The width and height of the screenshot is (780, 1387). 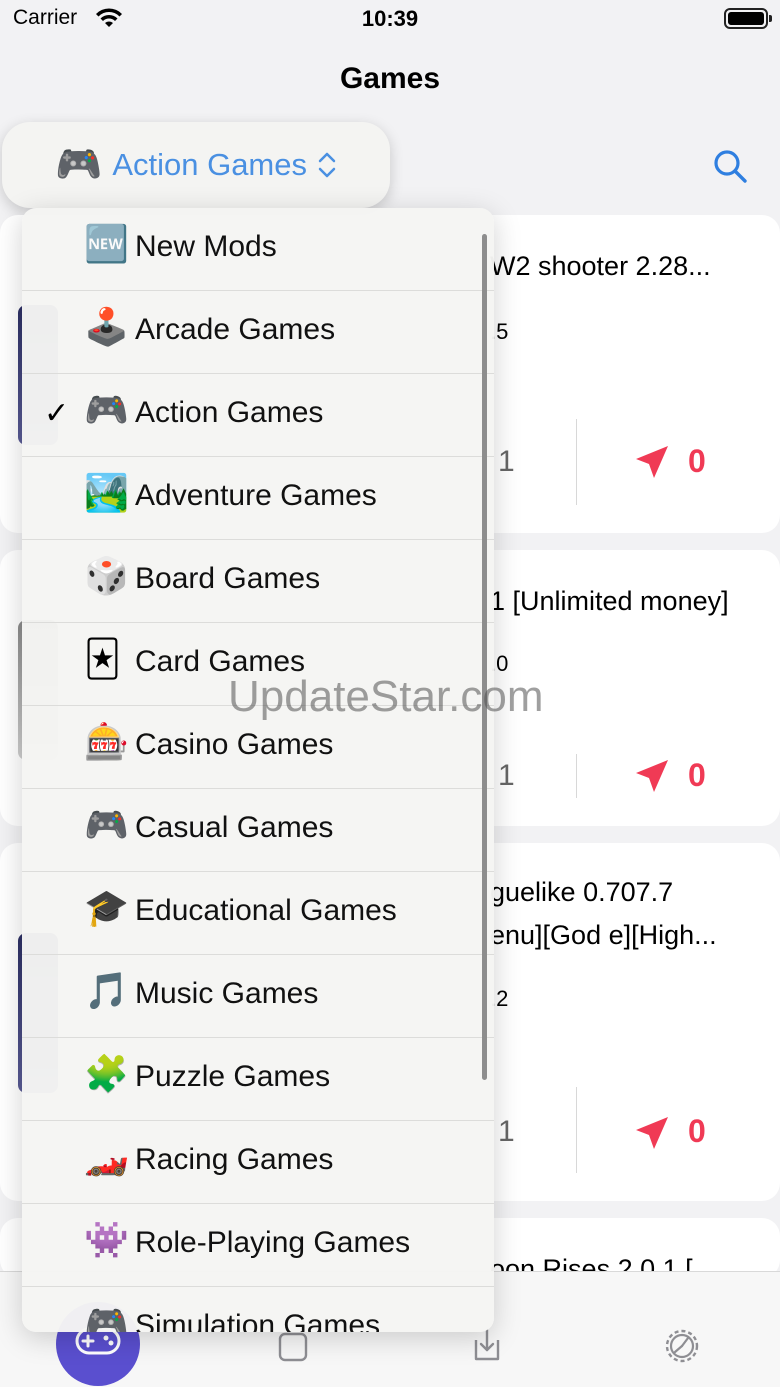 I want to click on music-note-icon: 🎵, so click(x=106, y=990).